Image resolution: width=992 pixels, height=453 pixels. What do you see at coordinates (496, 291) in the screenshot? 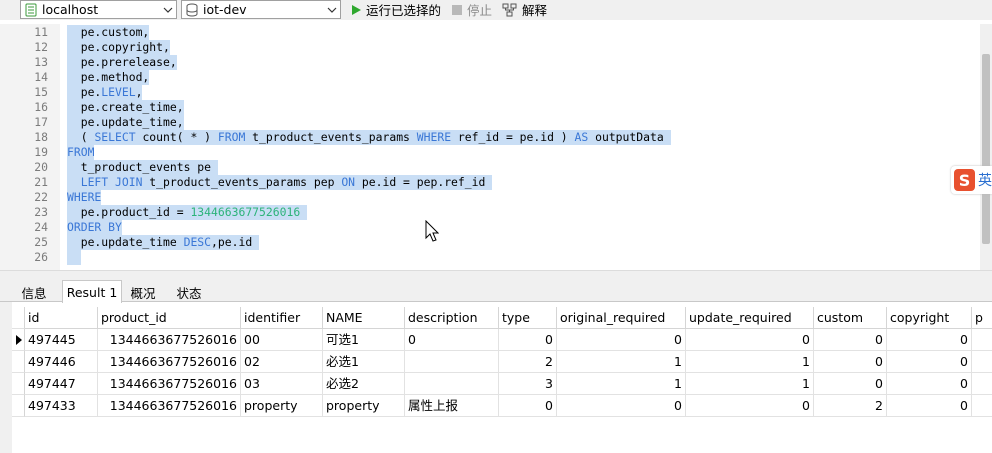
I see `result-tabs: 信息 Result 1 概况 状态` at bounding box center [496, 291].